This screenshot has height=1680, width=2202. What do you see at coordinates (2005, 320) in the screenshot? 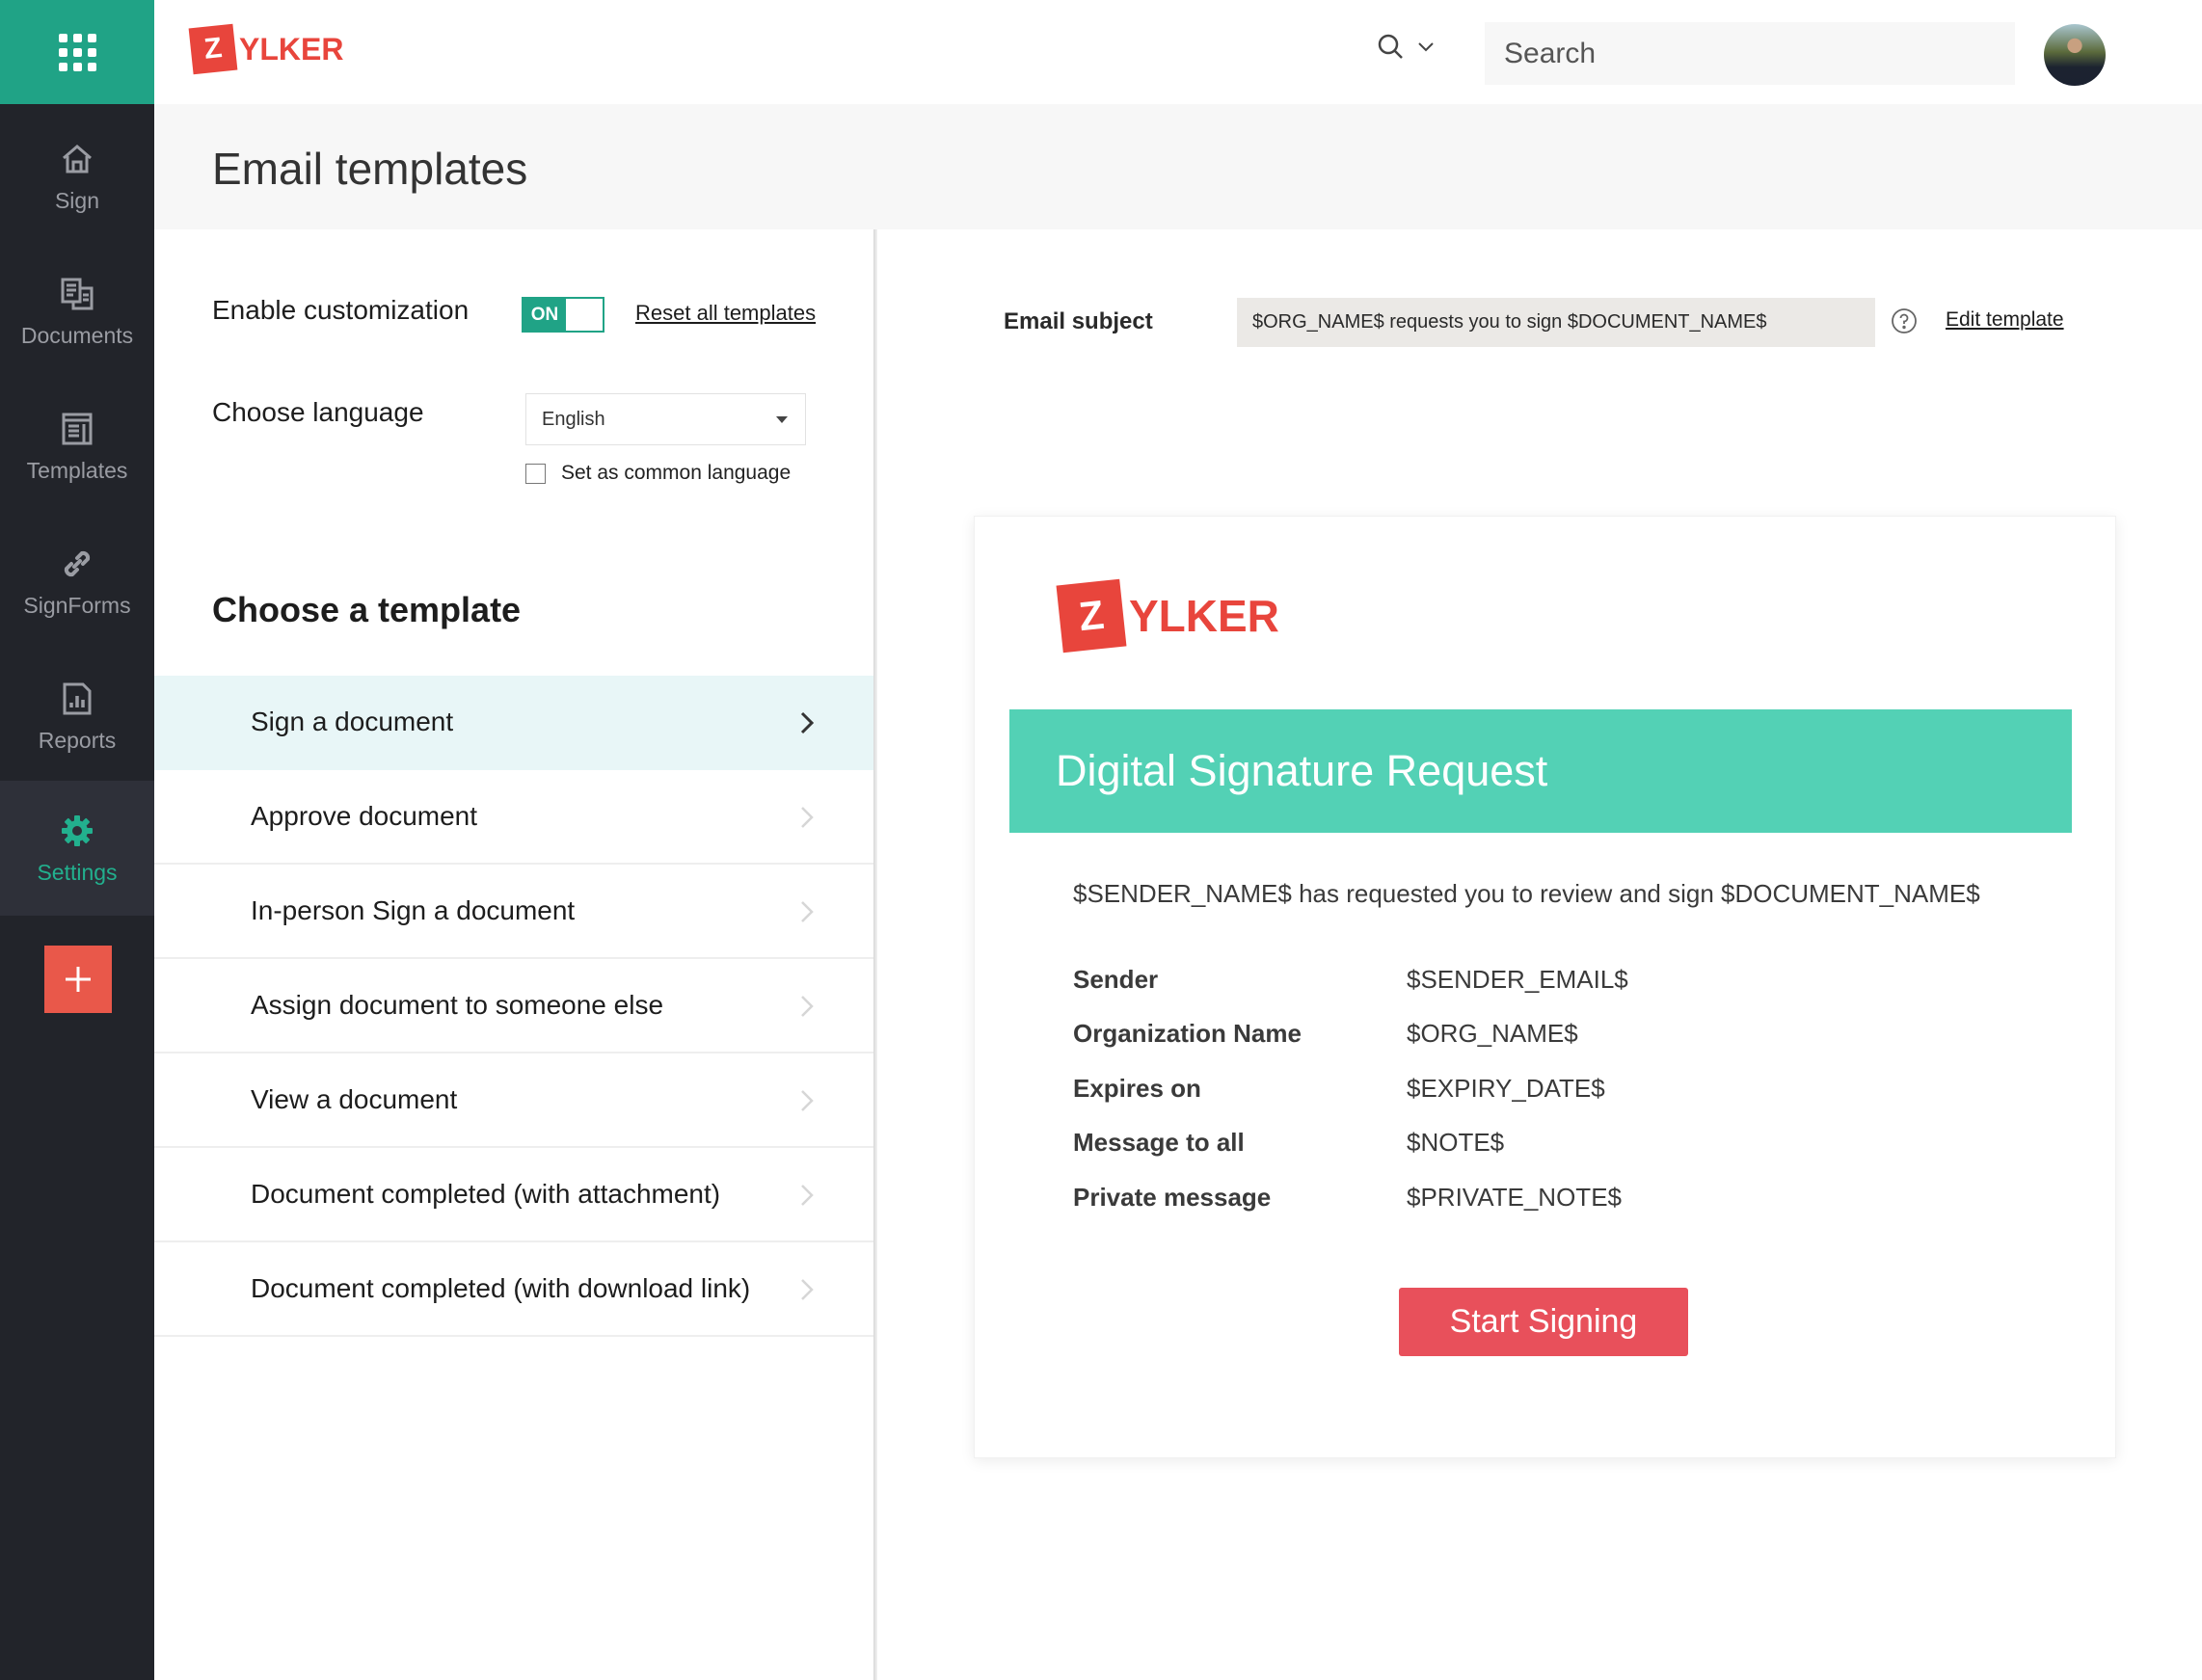
I see `edit-template-link: Edit template` at bounding box center [2005, 320].